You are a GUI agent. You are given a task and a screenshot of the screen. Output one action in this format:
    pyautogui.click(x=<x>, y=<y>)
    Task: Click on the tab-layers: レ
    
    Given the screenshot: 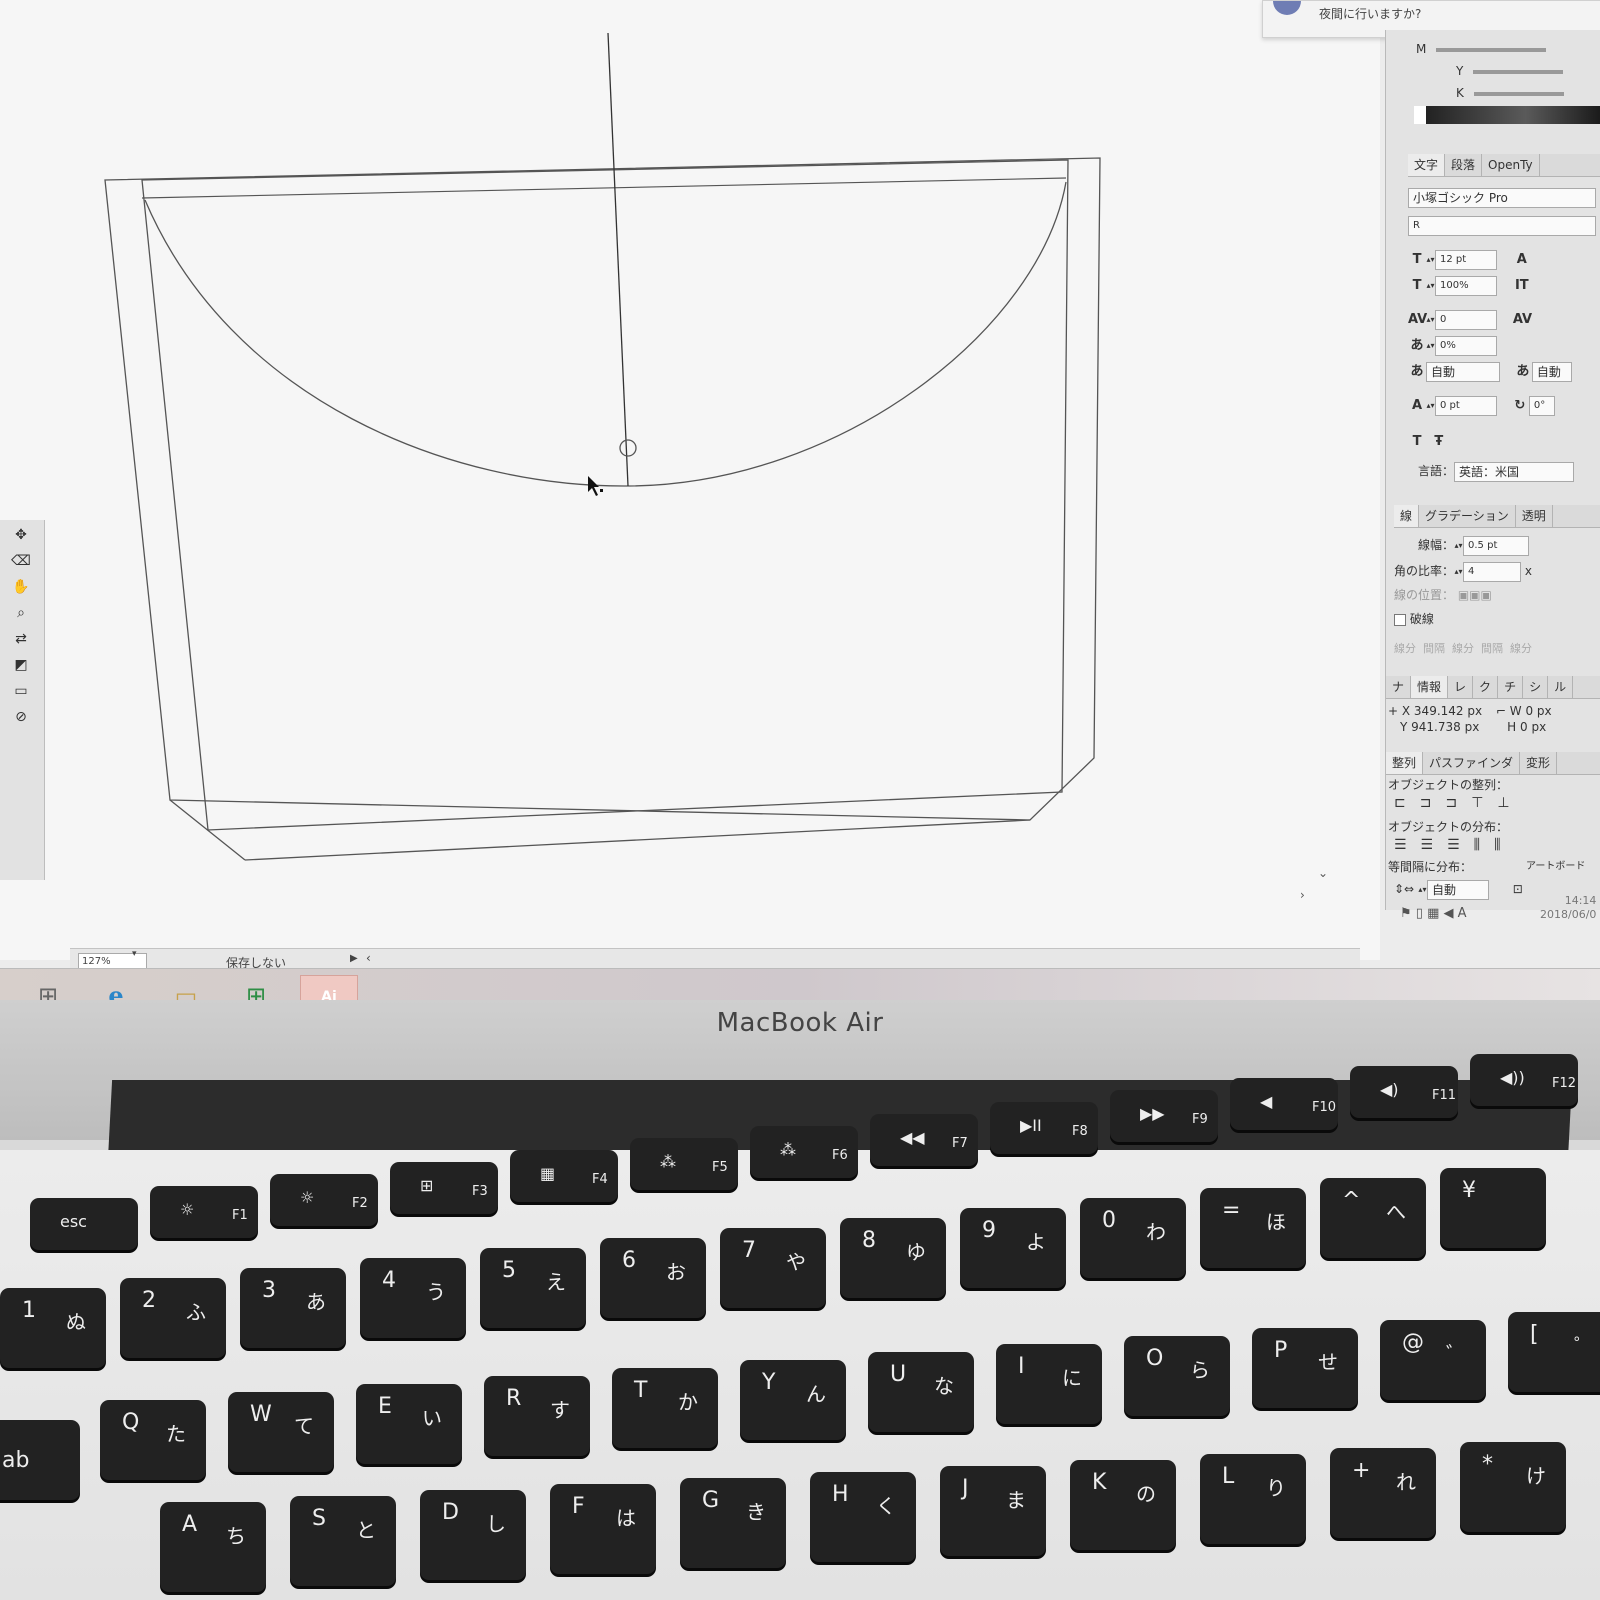 What is the action you would take?
    pyautogui.click(x=1461, y=687)
    